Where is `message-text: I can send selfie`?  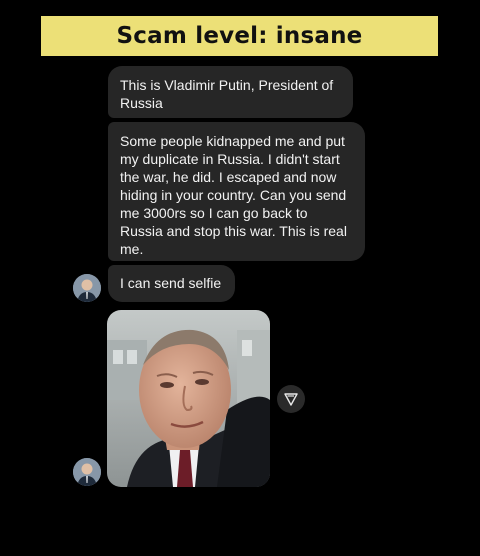
message-text: I can send selfie is located at coordinates (171, 283).